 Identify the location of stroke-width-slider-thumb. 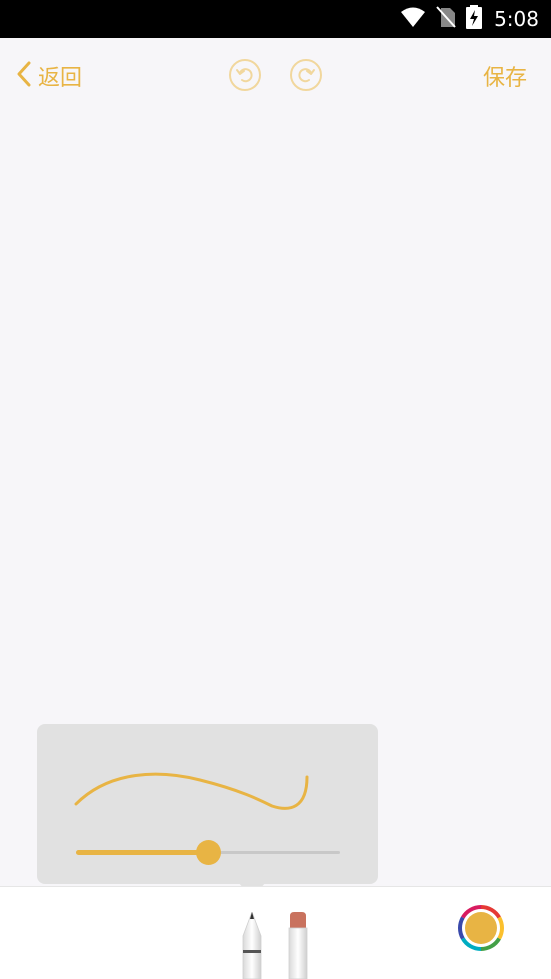
(208, 852).